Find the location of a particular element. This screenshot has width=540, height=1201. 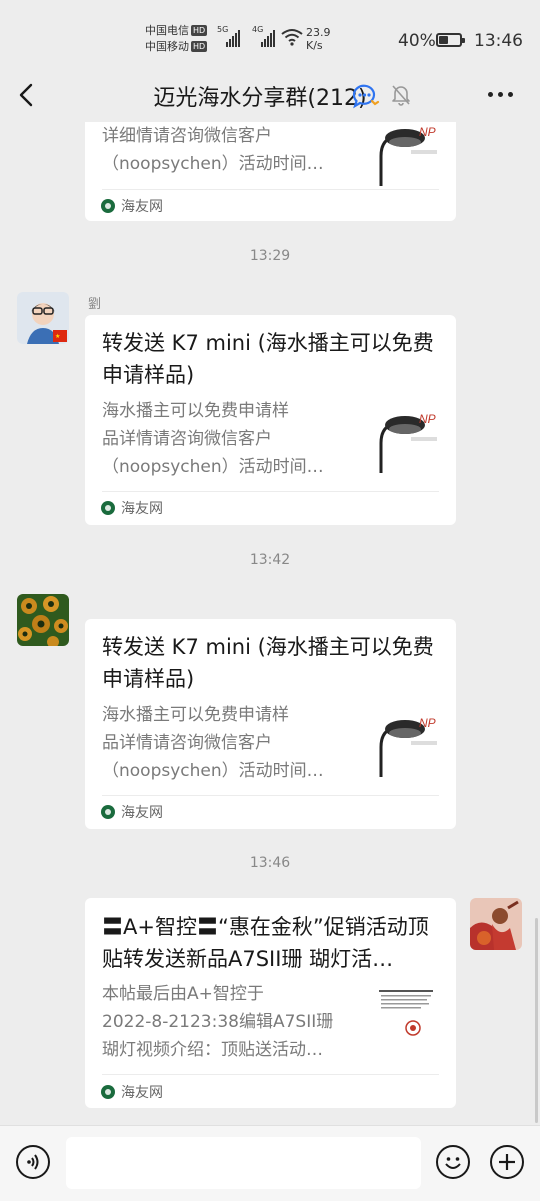

wifi-icon is located at coordinates (292, 37).